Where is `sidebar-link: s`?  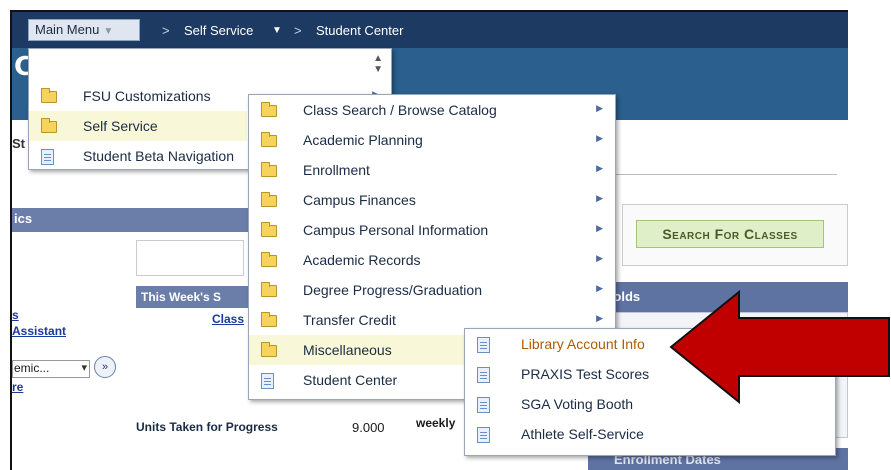 sidebar-link: s is located at coordinates (15, 315).